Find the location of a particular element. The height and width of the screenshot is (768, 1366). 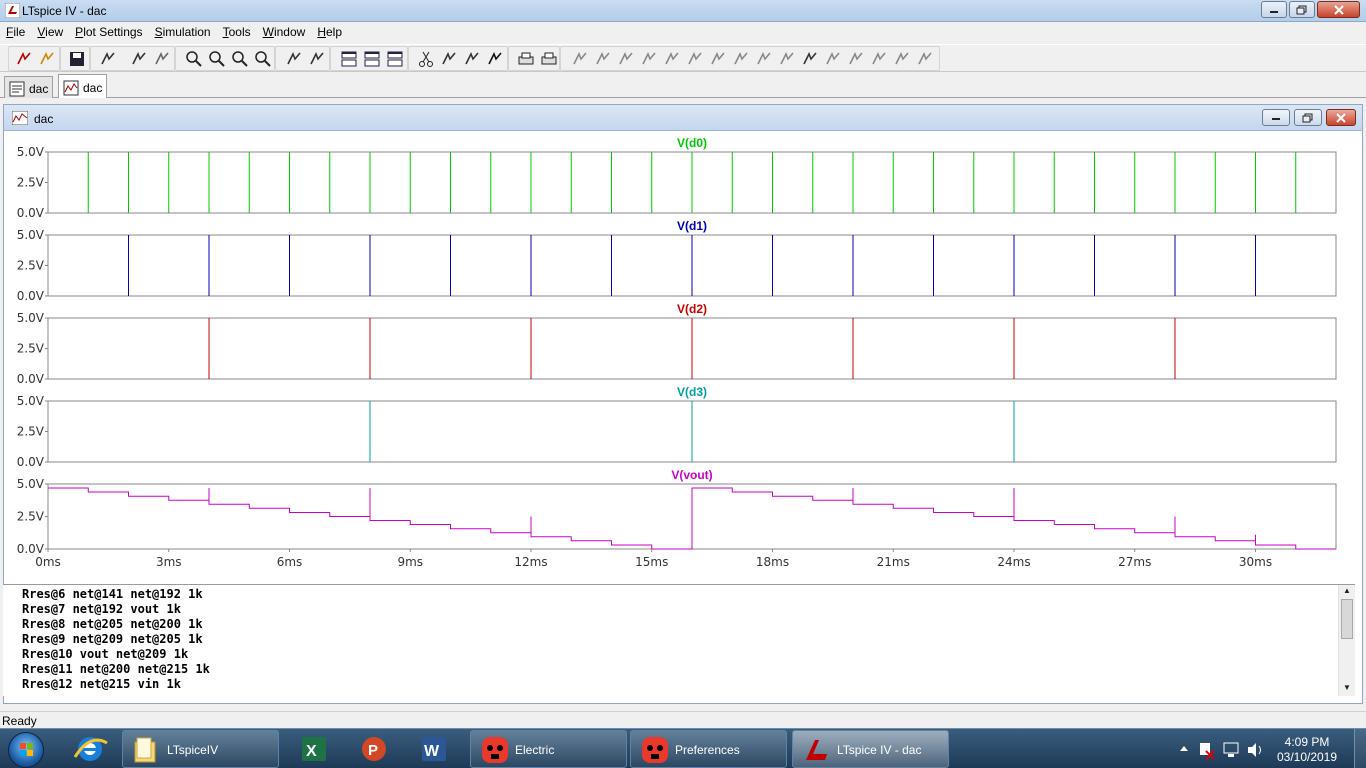

paste-button is located at coordinates (472, 59).